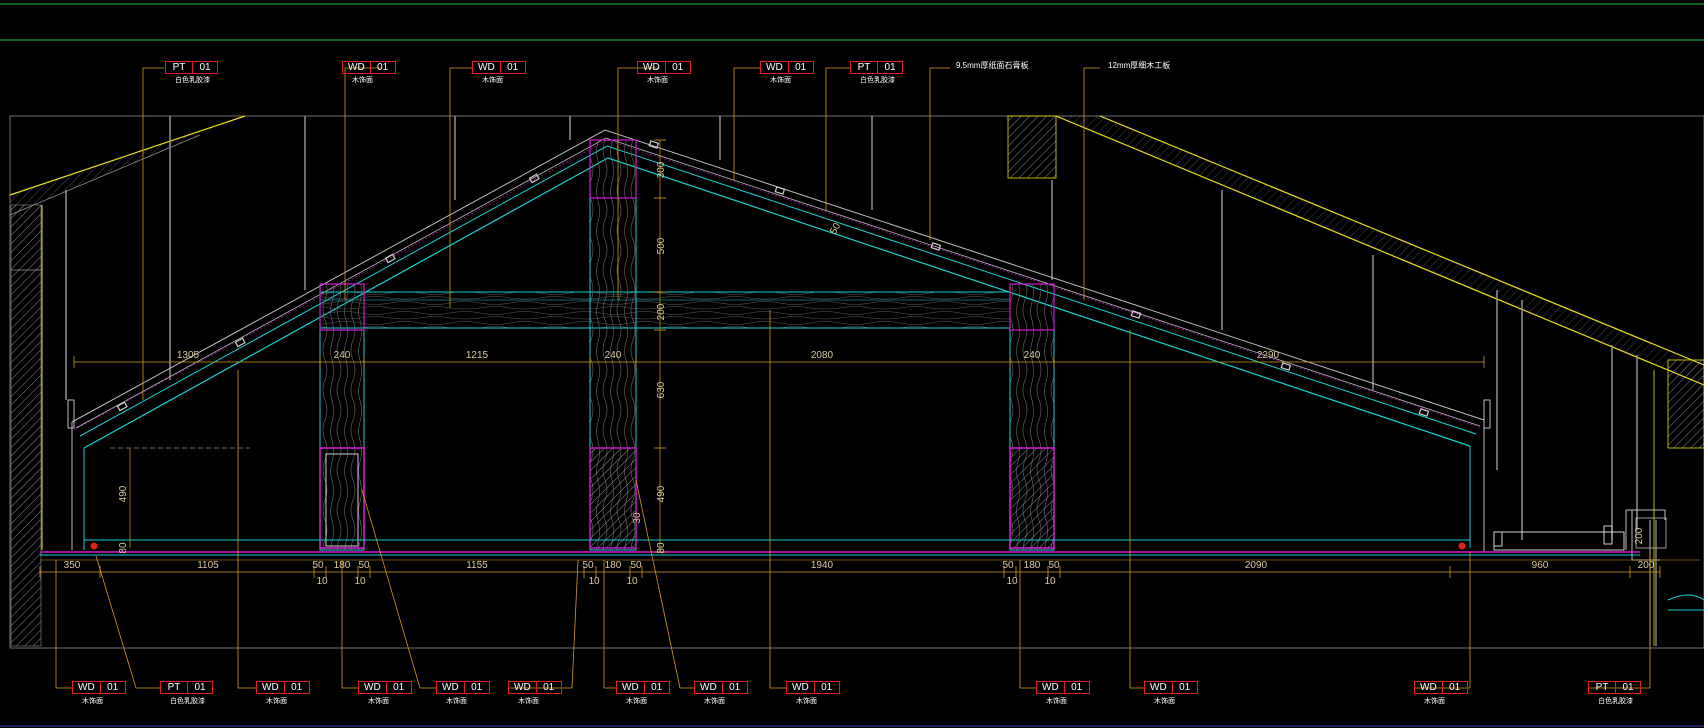 The height and width of the screenshot is (728, 1704). Describe the element at coordinates (613, 565) in the screenshot. I see `dim-180-b: 180` at that location.